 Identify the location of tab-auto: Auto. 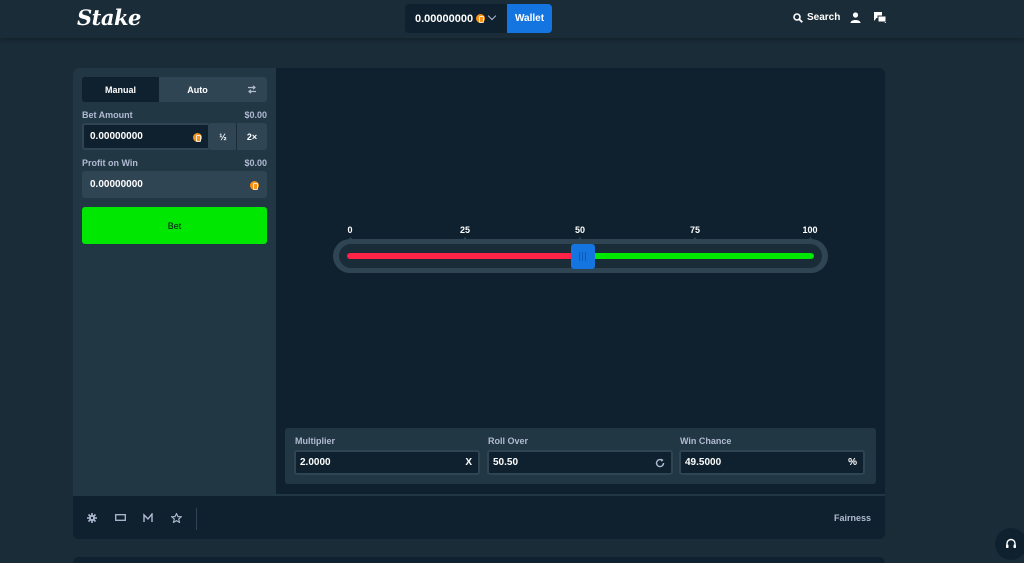
(197, 89).